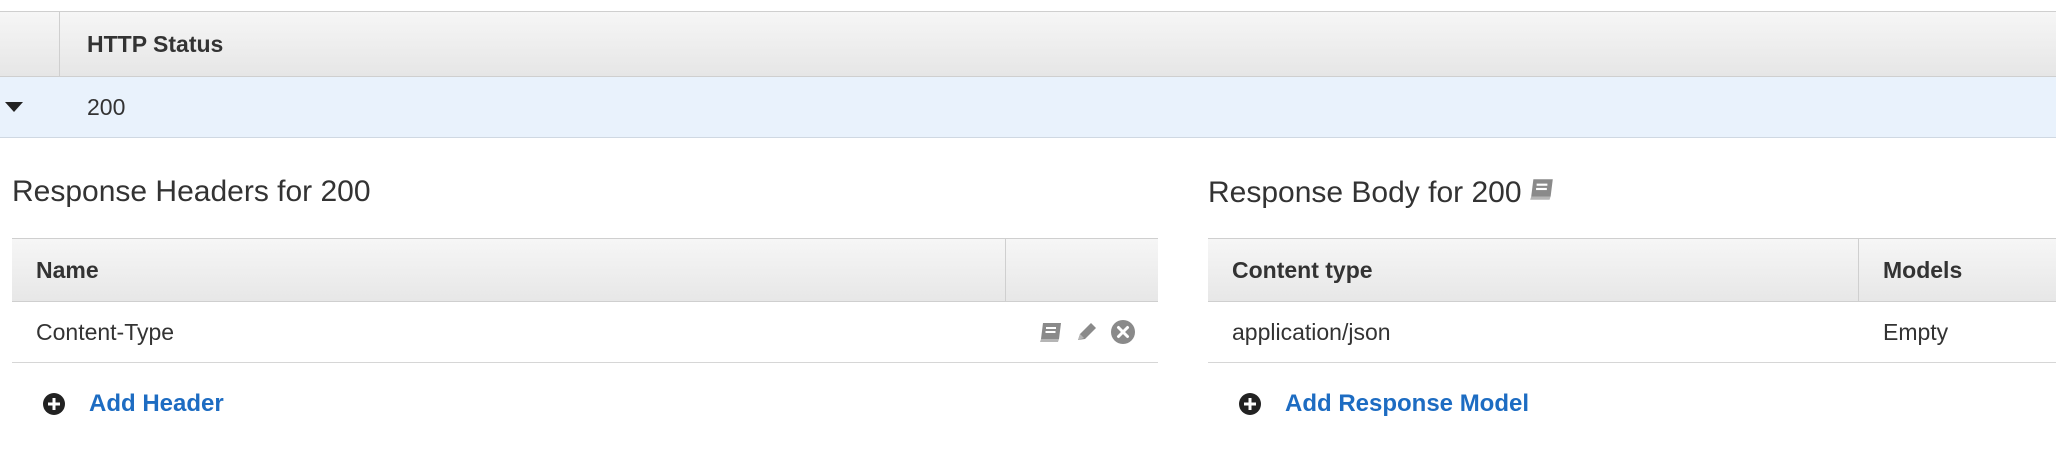  What do you see at coordinates (1632, 332) in the screenshot?
I see `table-row: application/json Empty` at bounding box center [1632, 332].